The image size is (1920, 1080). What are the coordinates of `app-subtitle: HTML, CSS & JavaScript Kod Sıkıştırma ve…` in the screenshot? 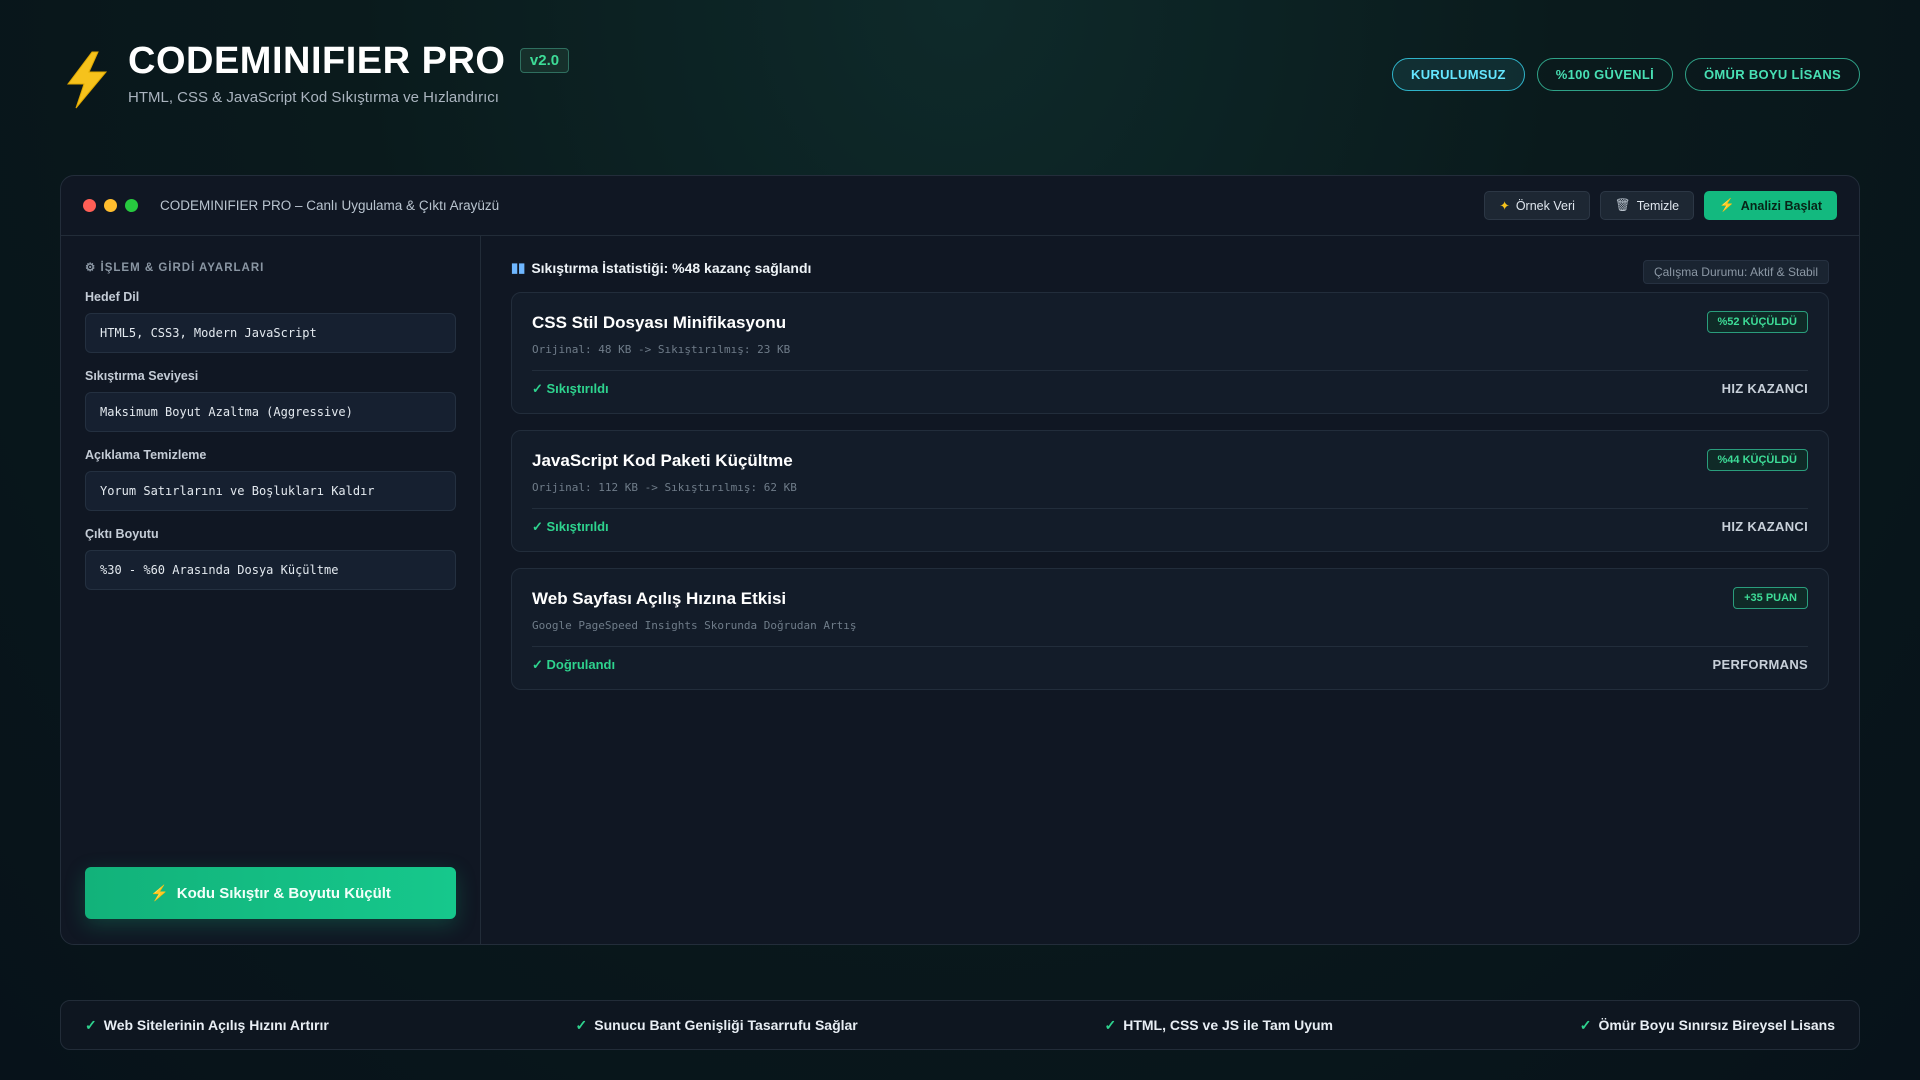 It's located at (313, 97).